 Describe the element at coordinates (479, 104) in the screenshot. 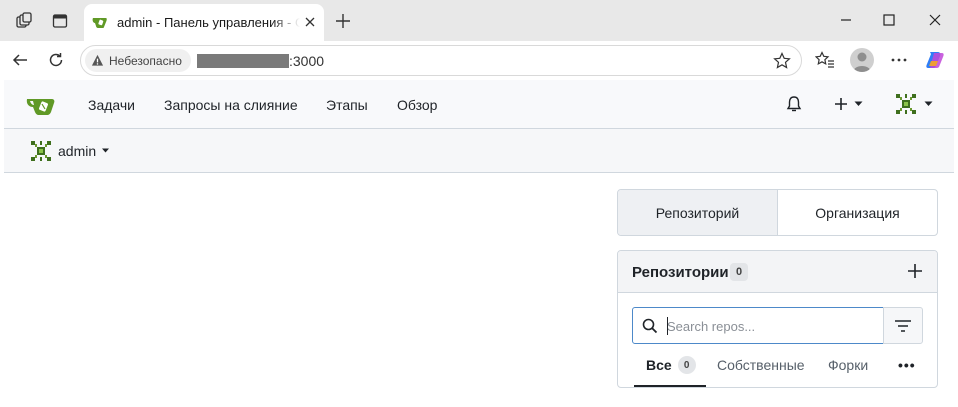

I see `top-navbar: Задачи Запросы на слияние Этапы Обзор` at that location.